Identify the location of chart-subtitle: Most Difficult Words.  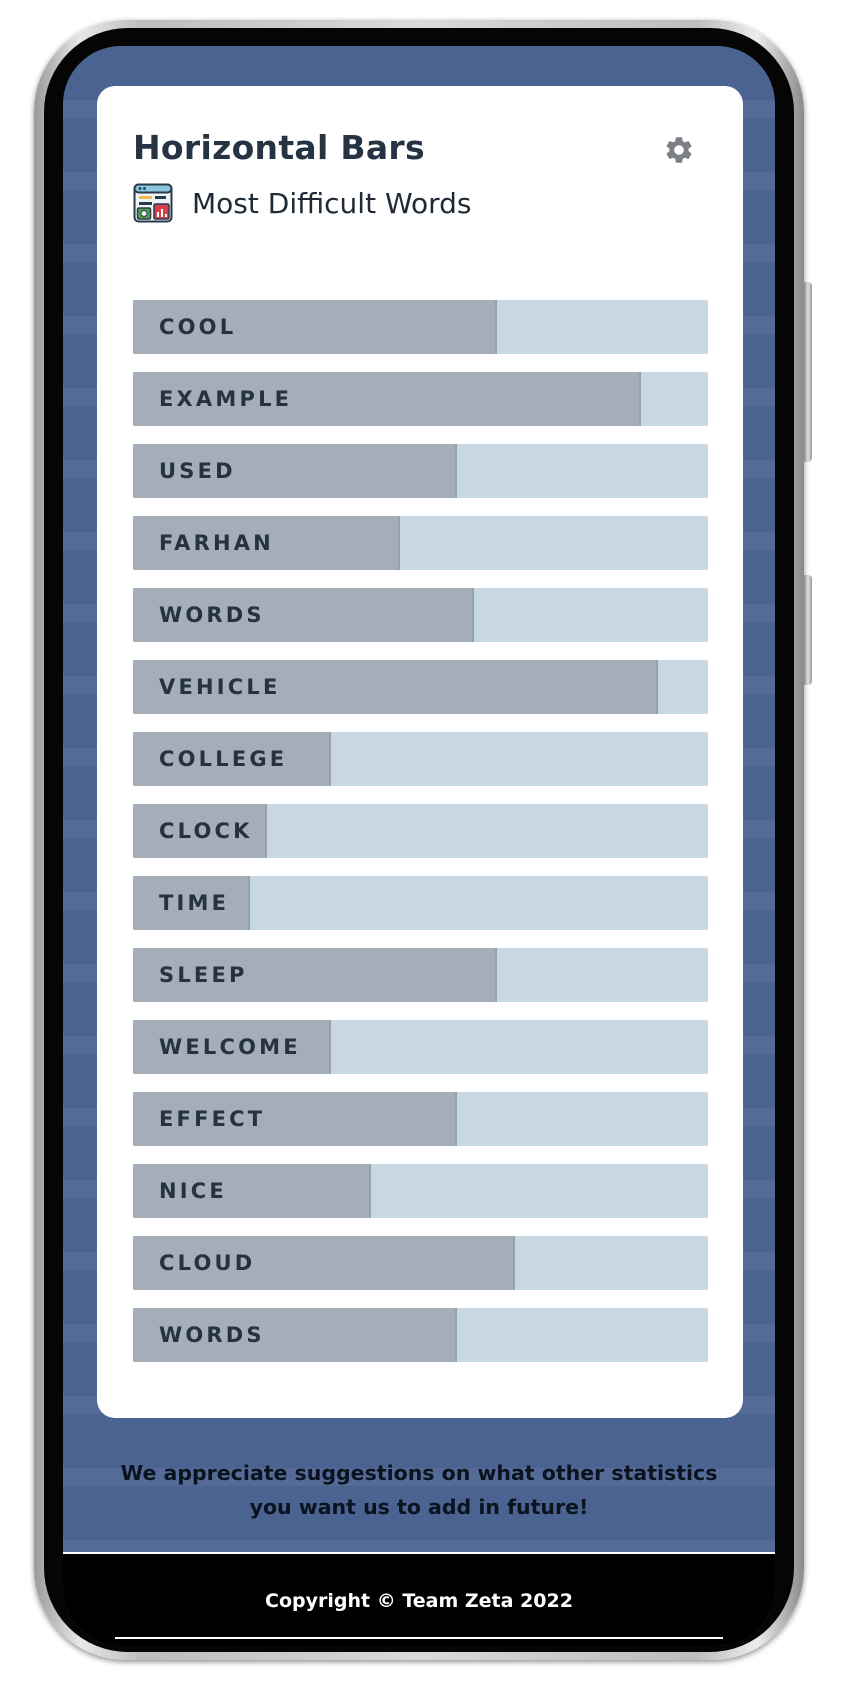
(332, 203).